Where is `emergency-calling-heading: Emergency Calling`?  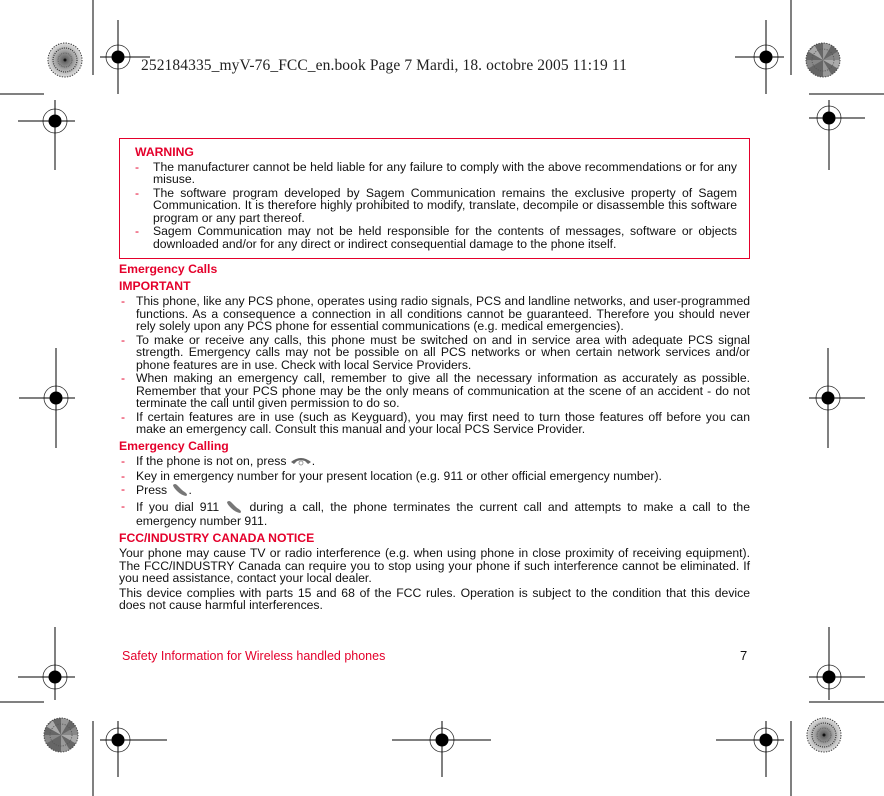
emergency-calling-heading: Emergency Calling is located at coordinates (174, 445).